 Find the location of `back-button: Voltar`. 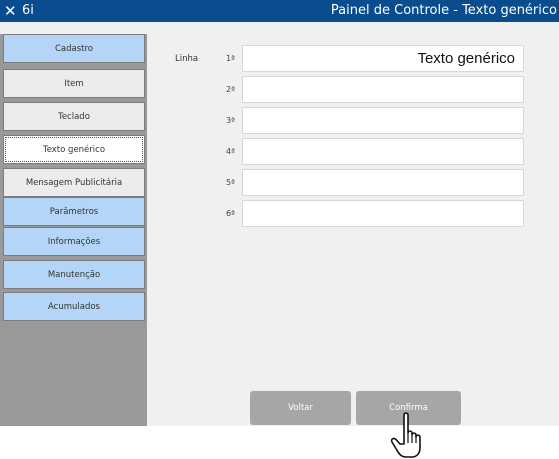

back-button: Voltar is located at coordinates (300, 408).